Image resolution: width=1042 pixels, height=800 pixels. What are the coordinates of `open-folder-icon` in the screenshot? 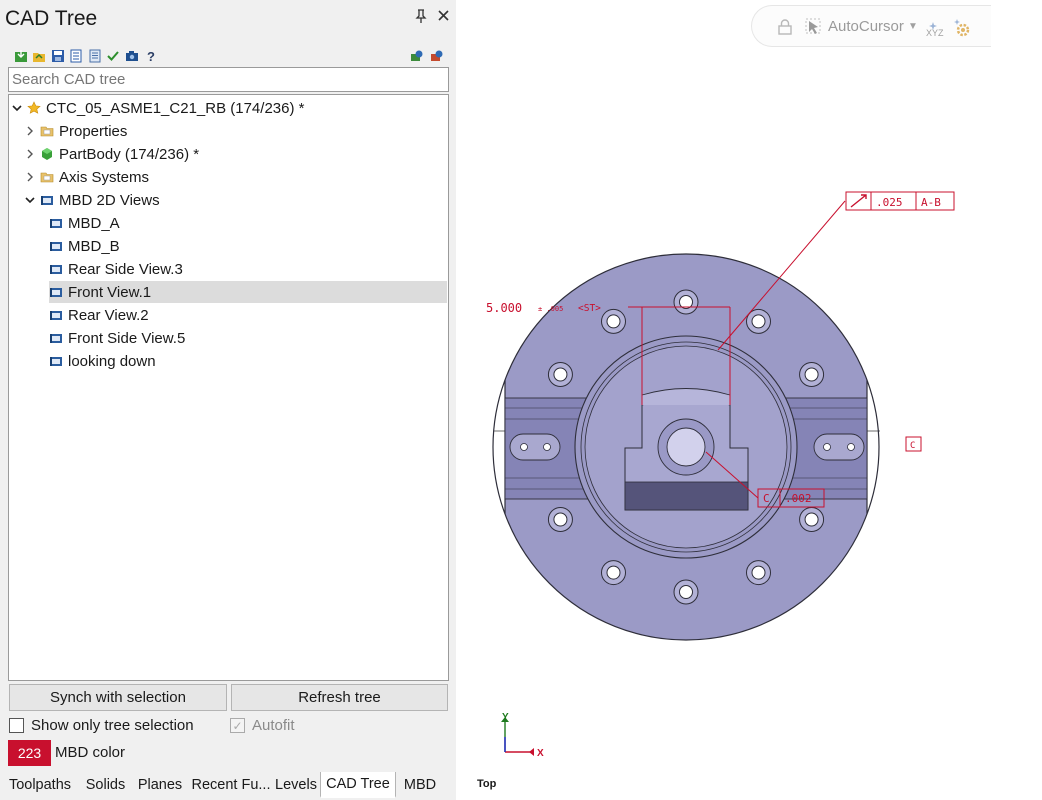 It's located at (38, 55).